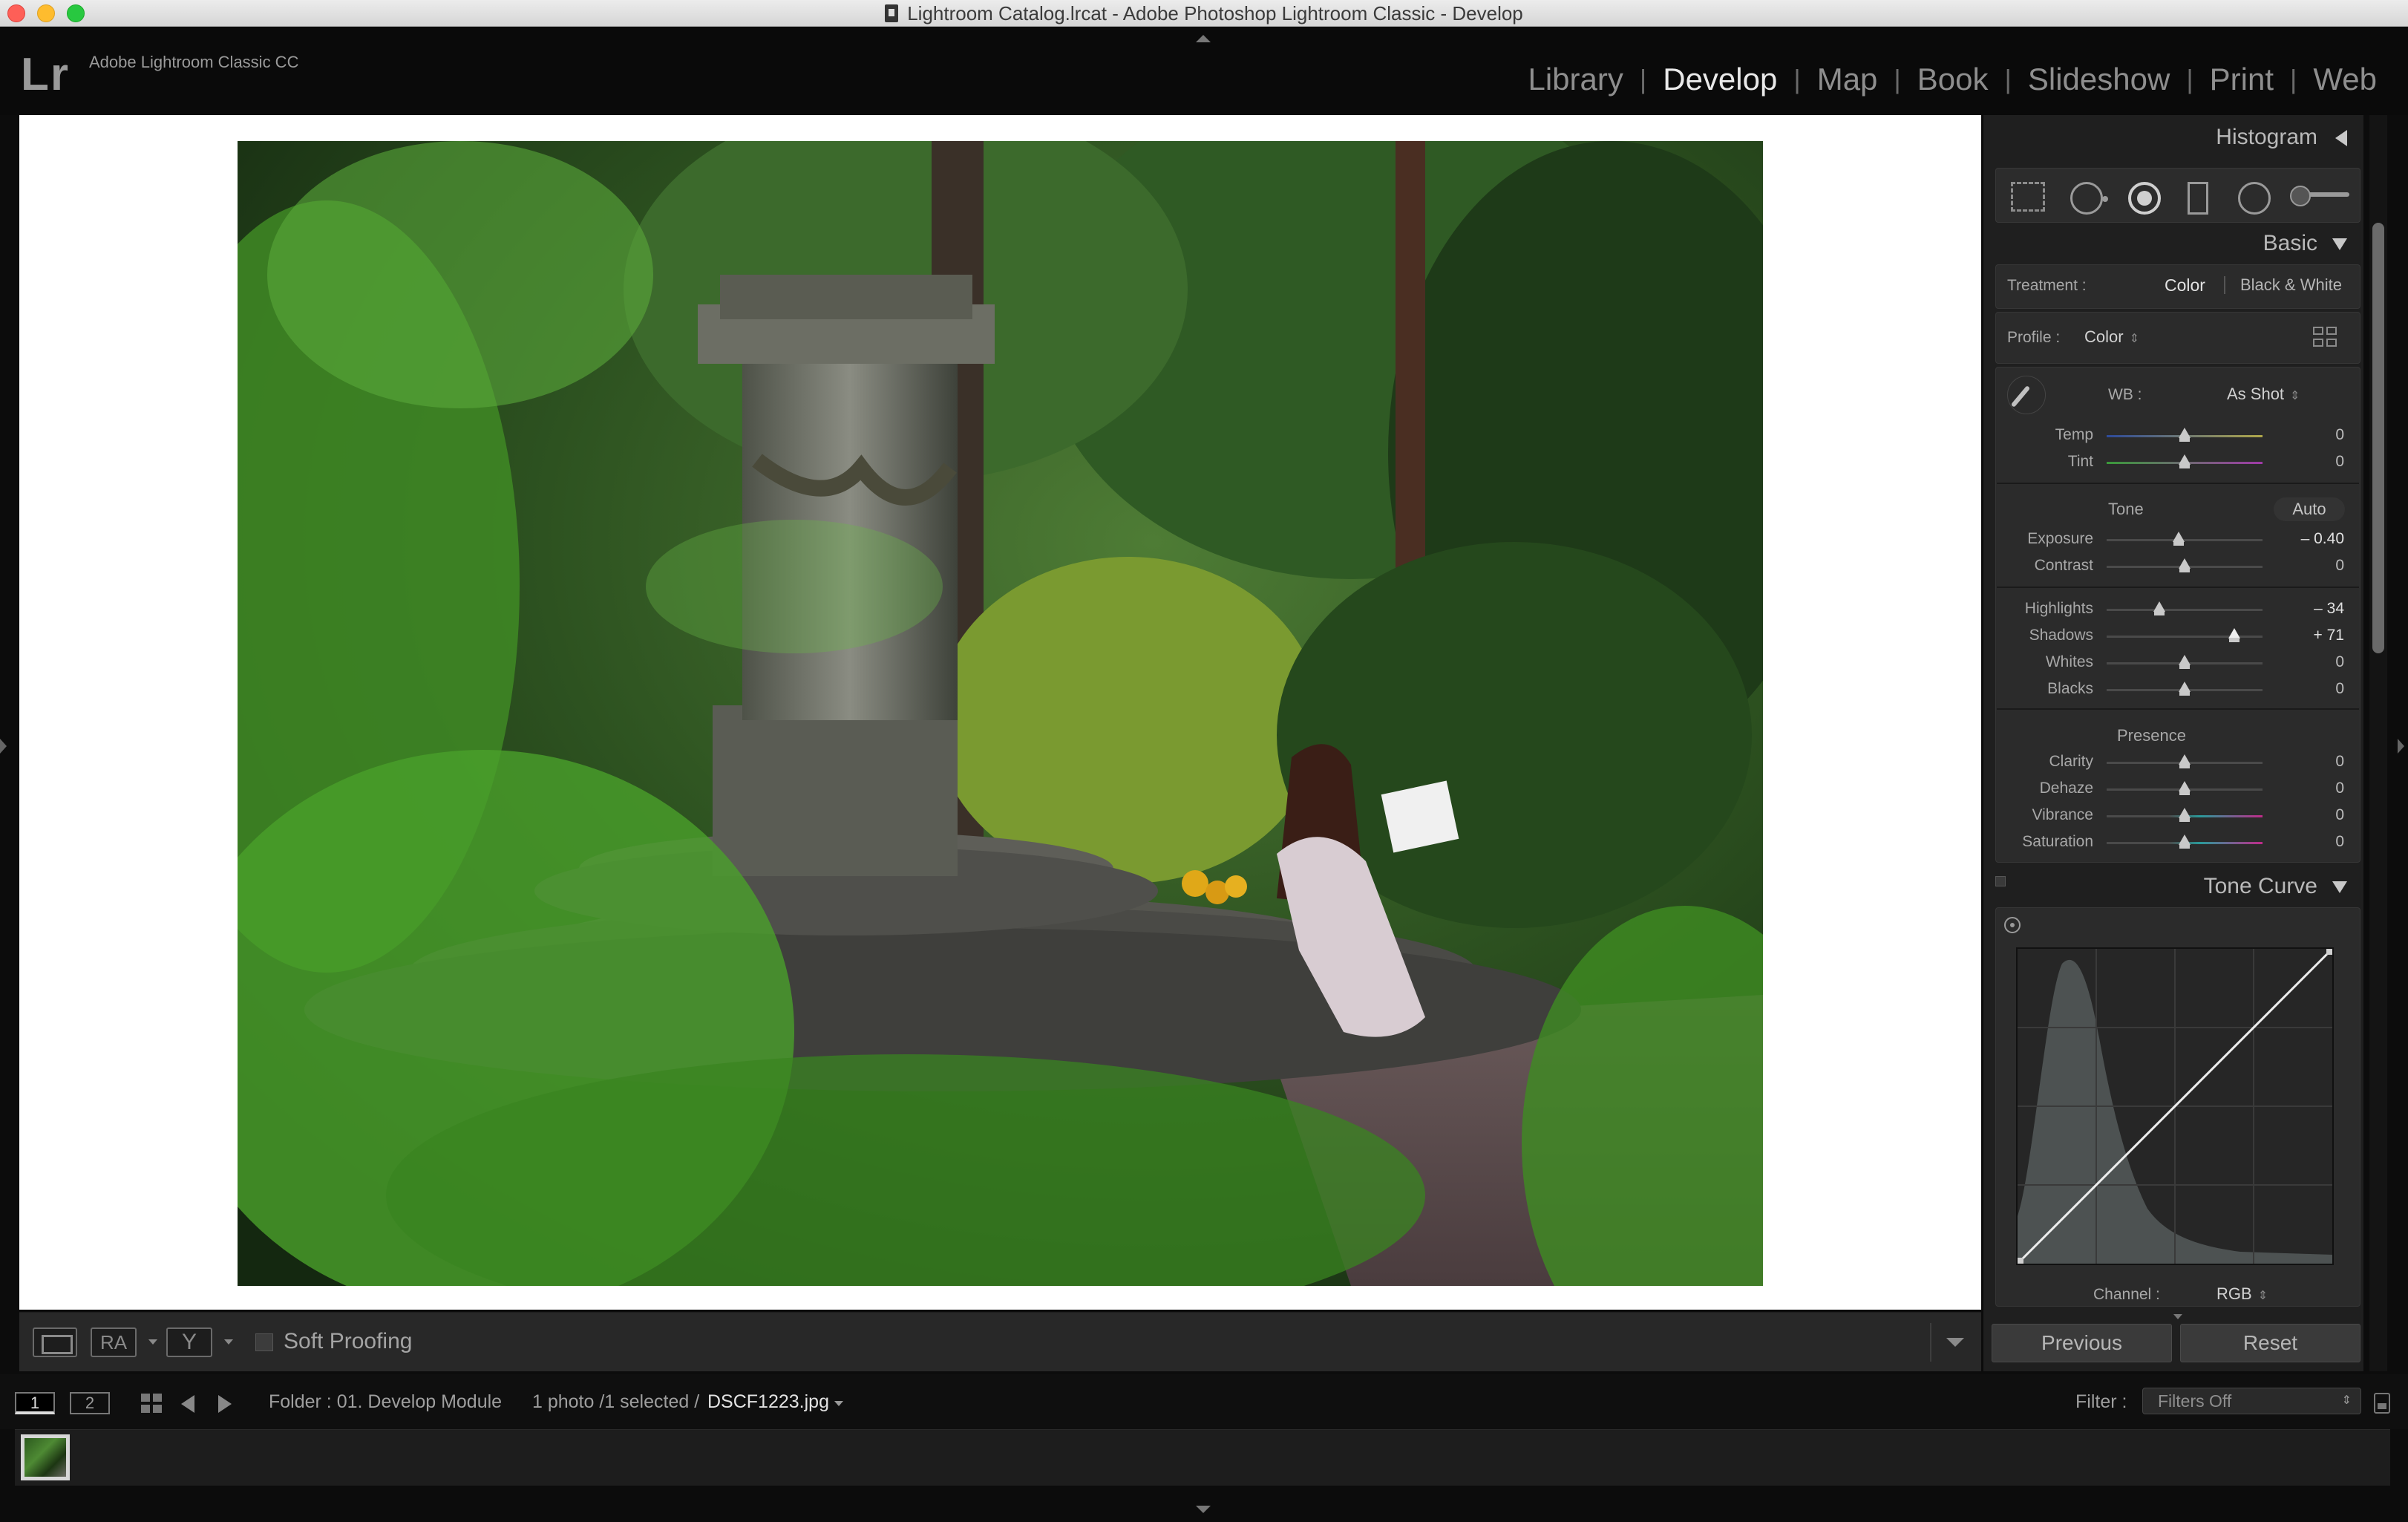 This screenshot has width=2408, height=1522. What do you see at coordinates (2315, 842) in the screenshot?
I see `saturation-value: 0` at bounding box center [2315, 842].